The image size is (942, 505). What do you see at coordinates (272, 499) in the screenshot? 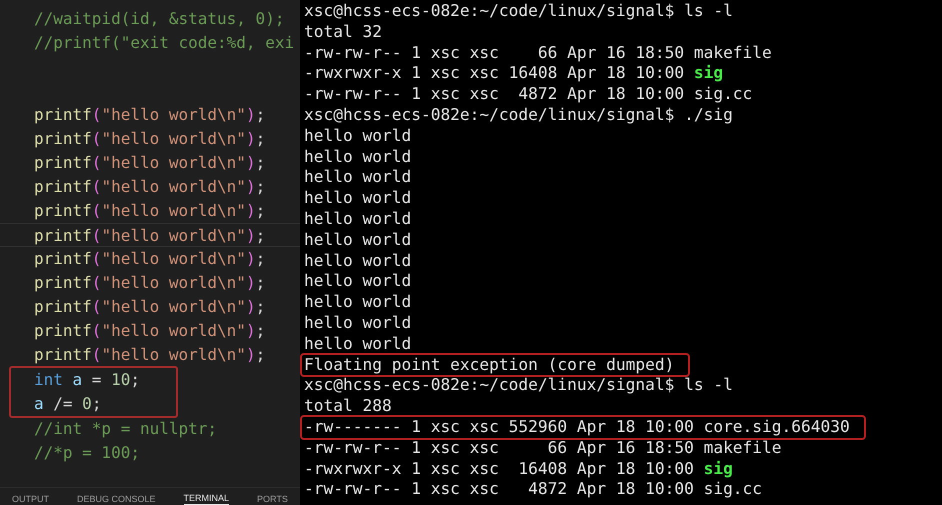
I see `panel-tab: PORTS` at bounding box center [272, 499].